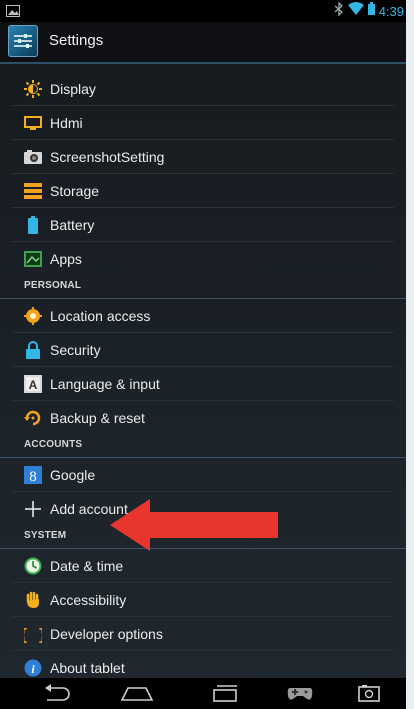 Image resolution: width=414 pixels, height=709 pixels. What do you see at coordinates (33, 259) in the screenshot?
I see `apps-icon` at bounding box center [33, 259].